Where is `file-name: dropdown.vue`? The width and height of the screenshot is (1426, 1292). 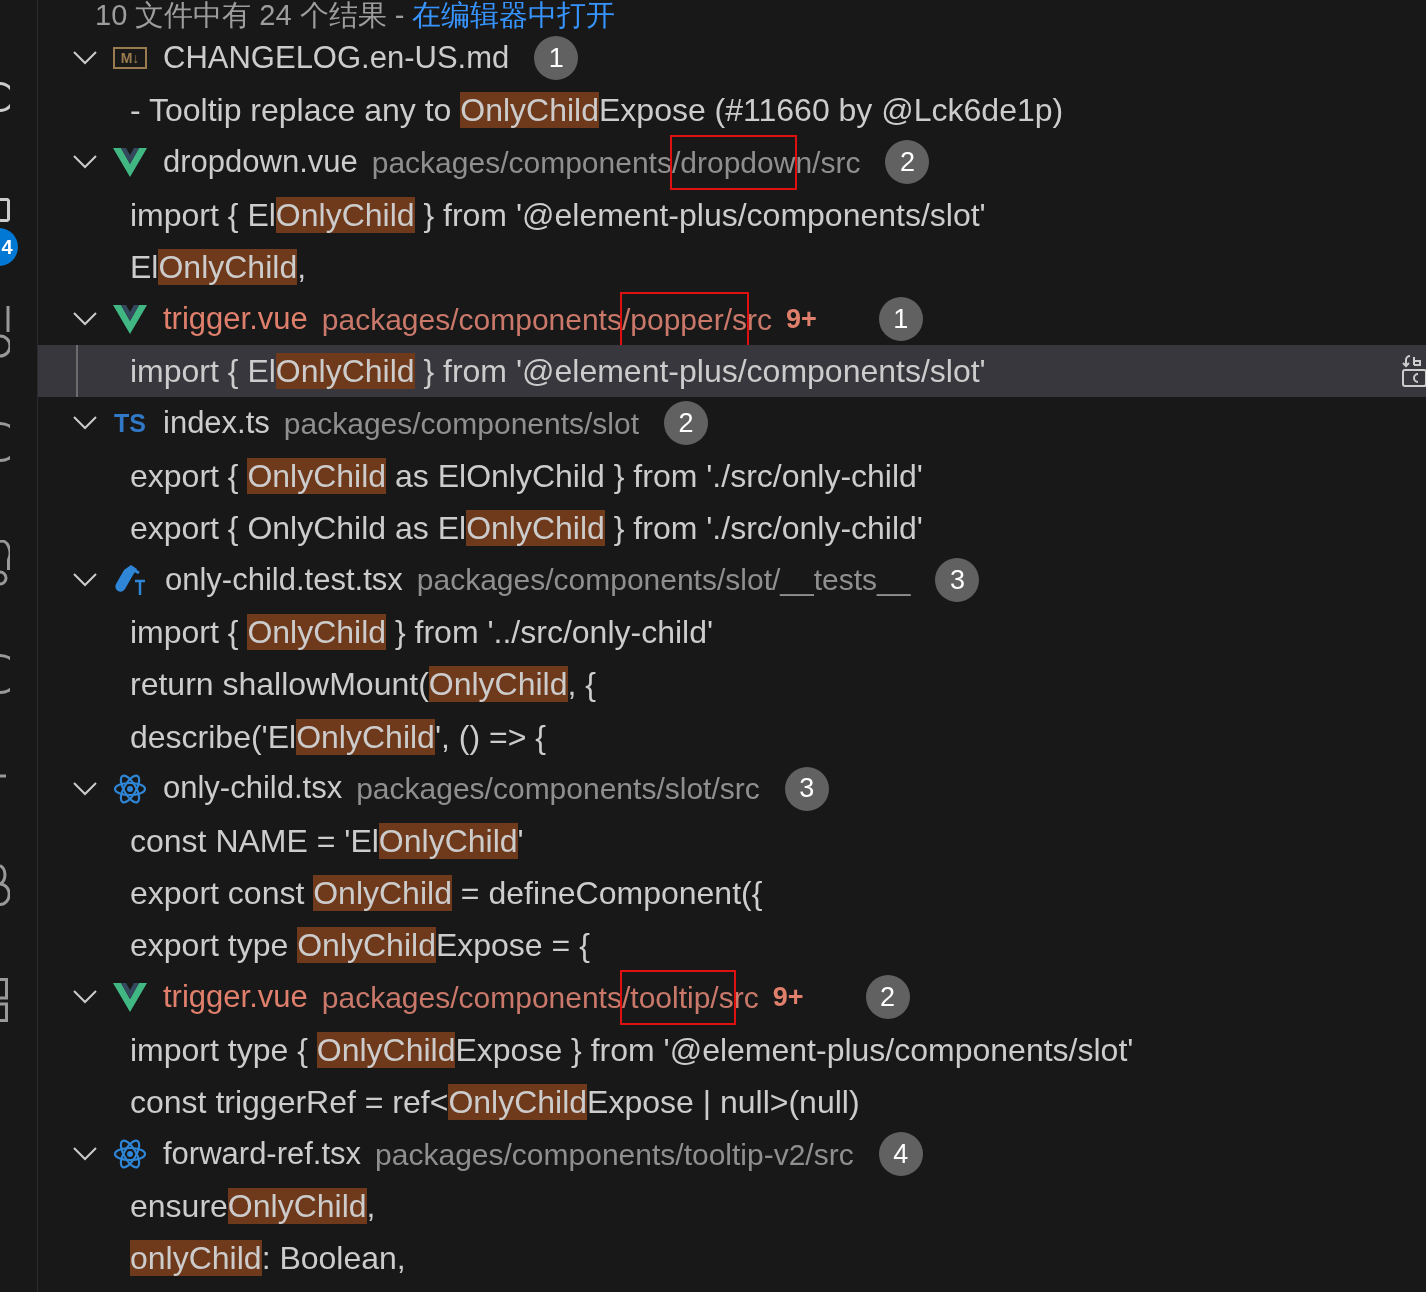 file-name: dropdown.vue is located at coordinates (260, 162).